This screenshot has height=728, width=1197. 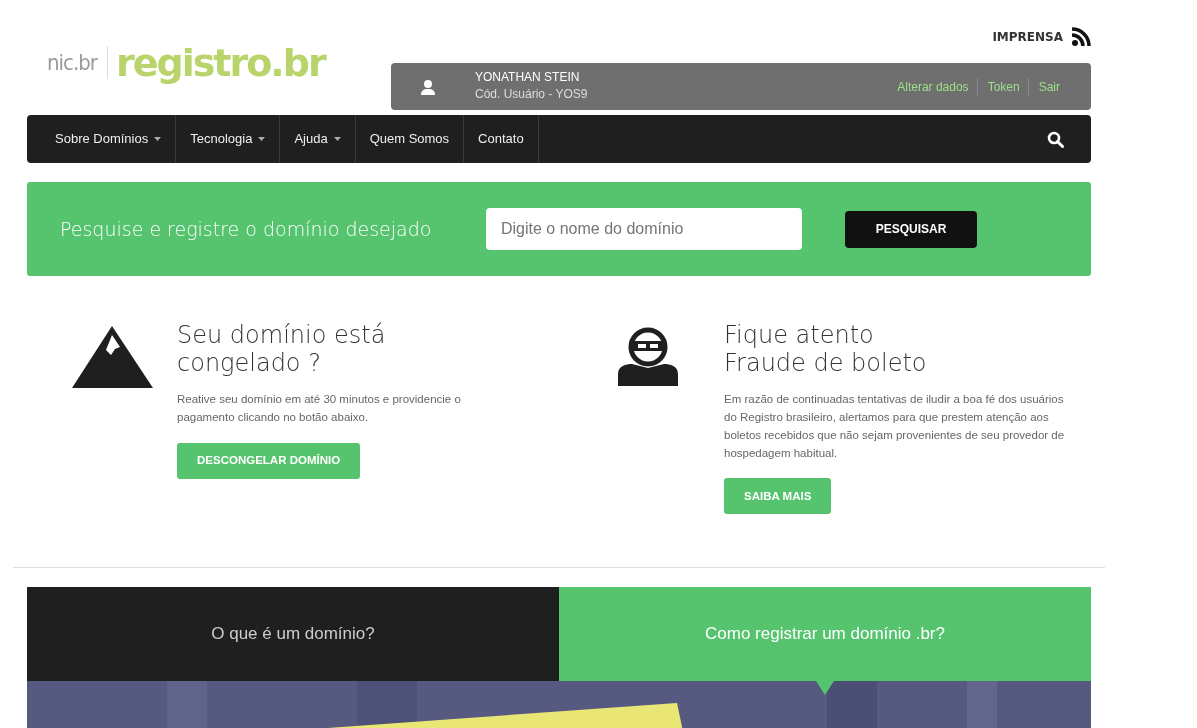 What do you see at coordinates (318, 139) in the screenshot?
I see `nav-menu-item: Ajuda` at bounding box center [318, 139].